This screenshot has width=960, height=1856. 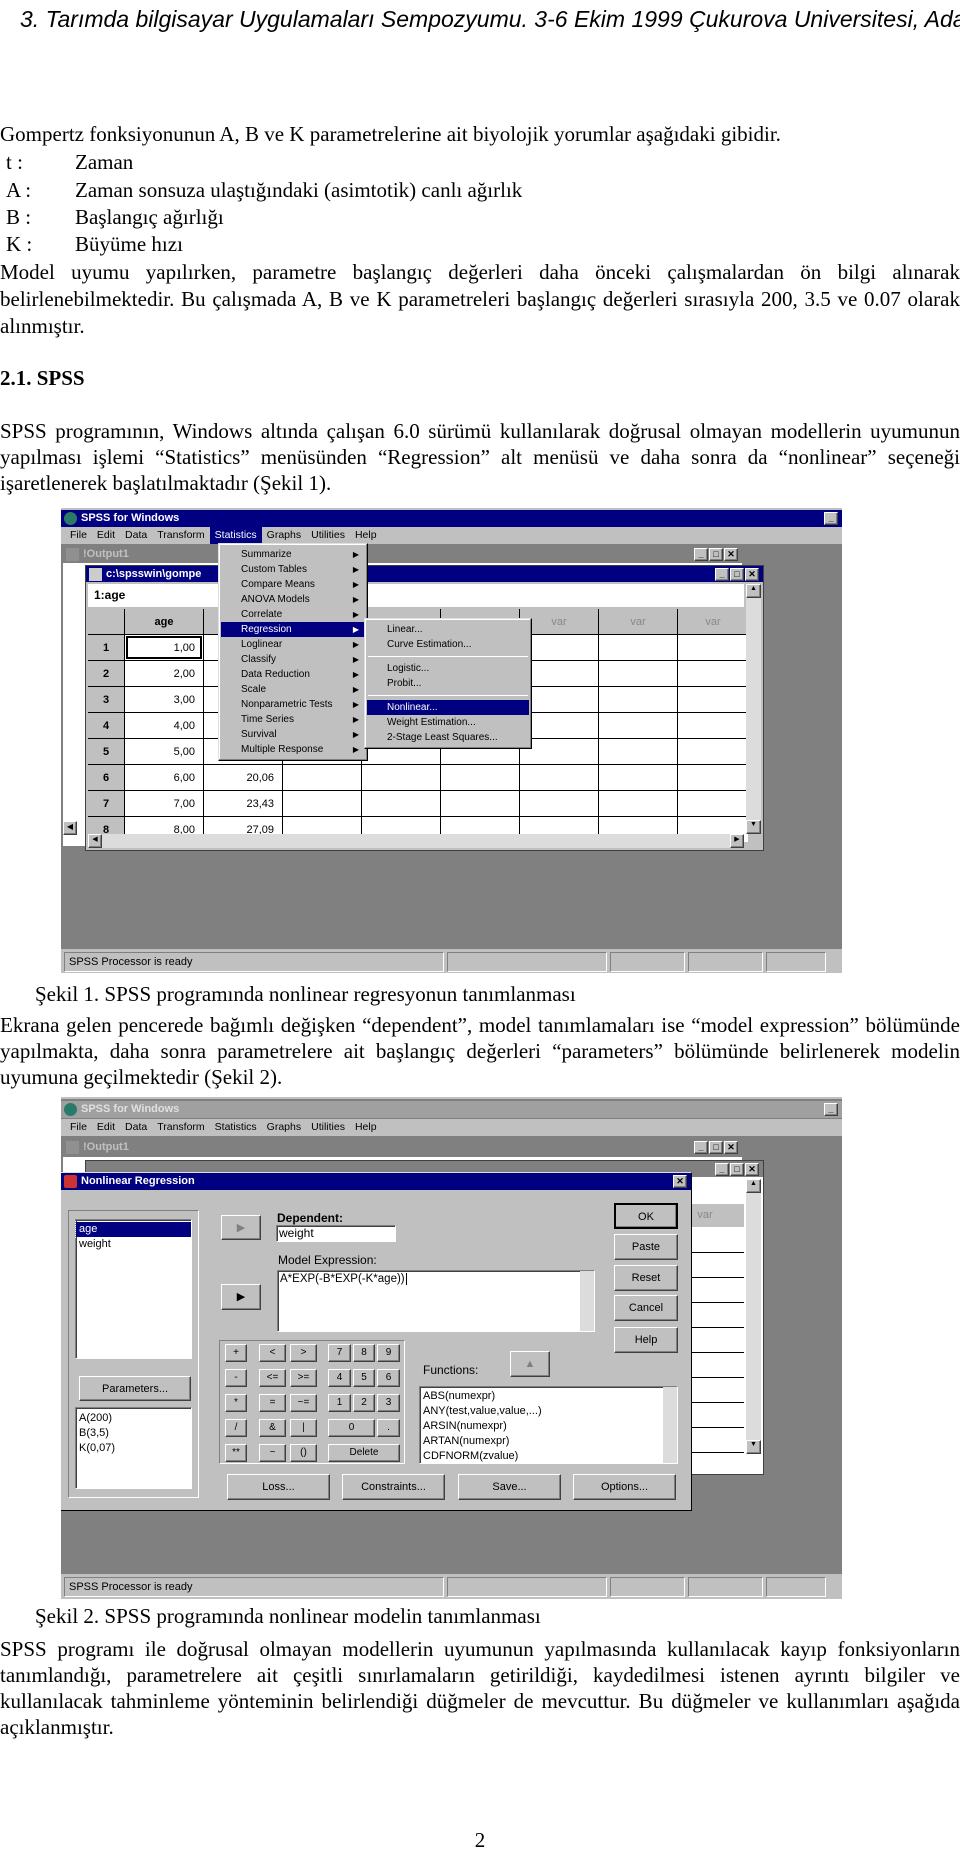 What do you see at coordinates (133, 1244) in the screenshot?
I see `variable-item: weight` at bounding box center [133, 1244].